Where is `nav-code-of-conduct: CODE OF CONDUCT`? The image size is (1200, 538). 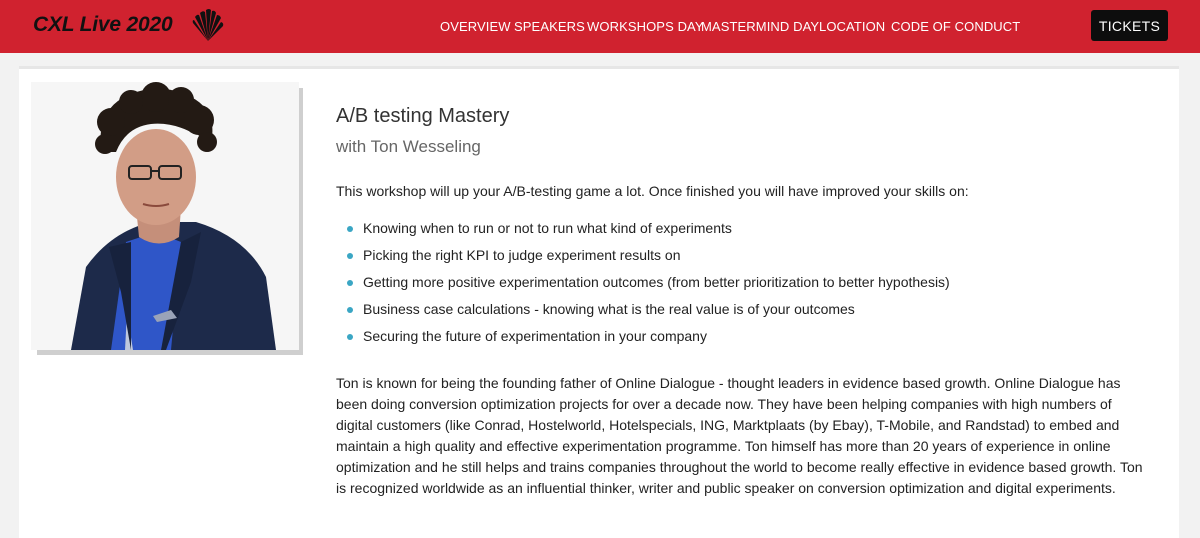 nav-code-of-conduct: CODE OF CONDUCT is located at coordinates (955, 26).